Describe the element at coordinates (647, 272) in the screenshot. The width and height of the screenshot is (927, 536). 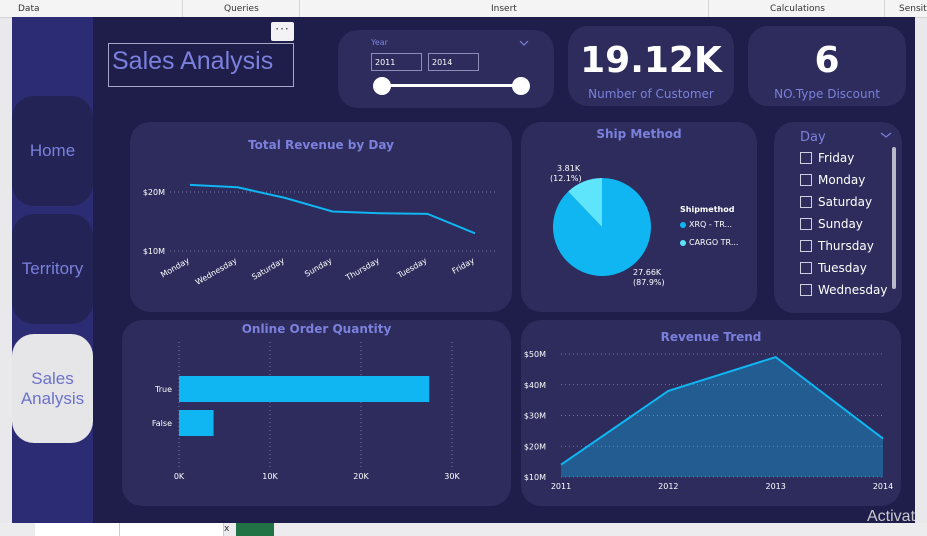
I see `pie-label-xrq-value: 27.66K` at that location.